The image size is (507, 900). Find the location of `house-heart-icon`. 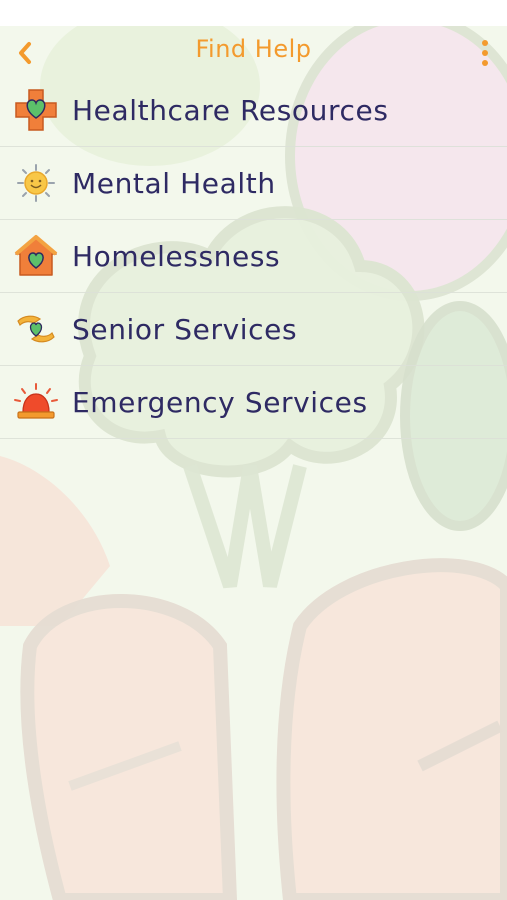

house-heart-icon is located at coordinates (36, 256).